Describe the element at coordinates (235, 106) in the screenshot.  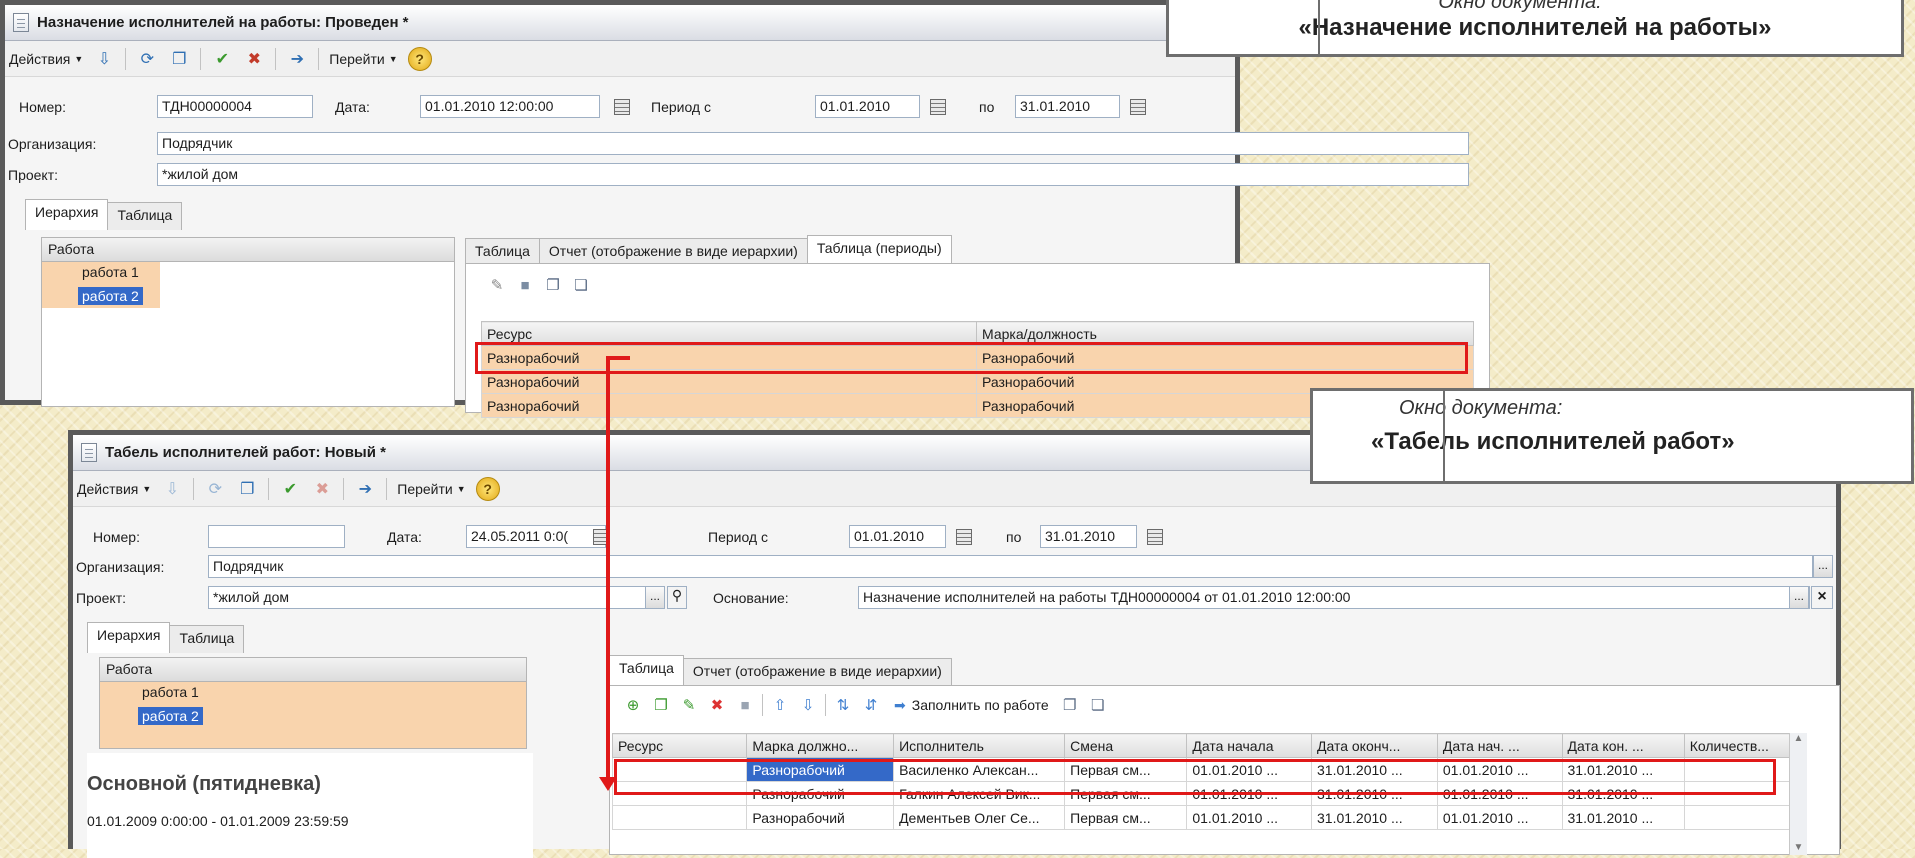
I see `number-field: ТДН00000004` at that location.